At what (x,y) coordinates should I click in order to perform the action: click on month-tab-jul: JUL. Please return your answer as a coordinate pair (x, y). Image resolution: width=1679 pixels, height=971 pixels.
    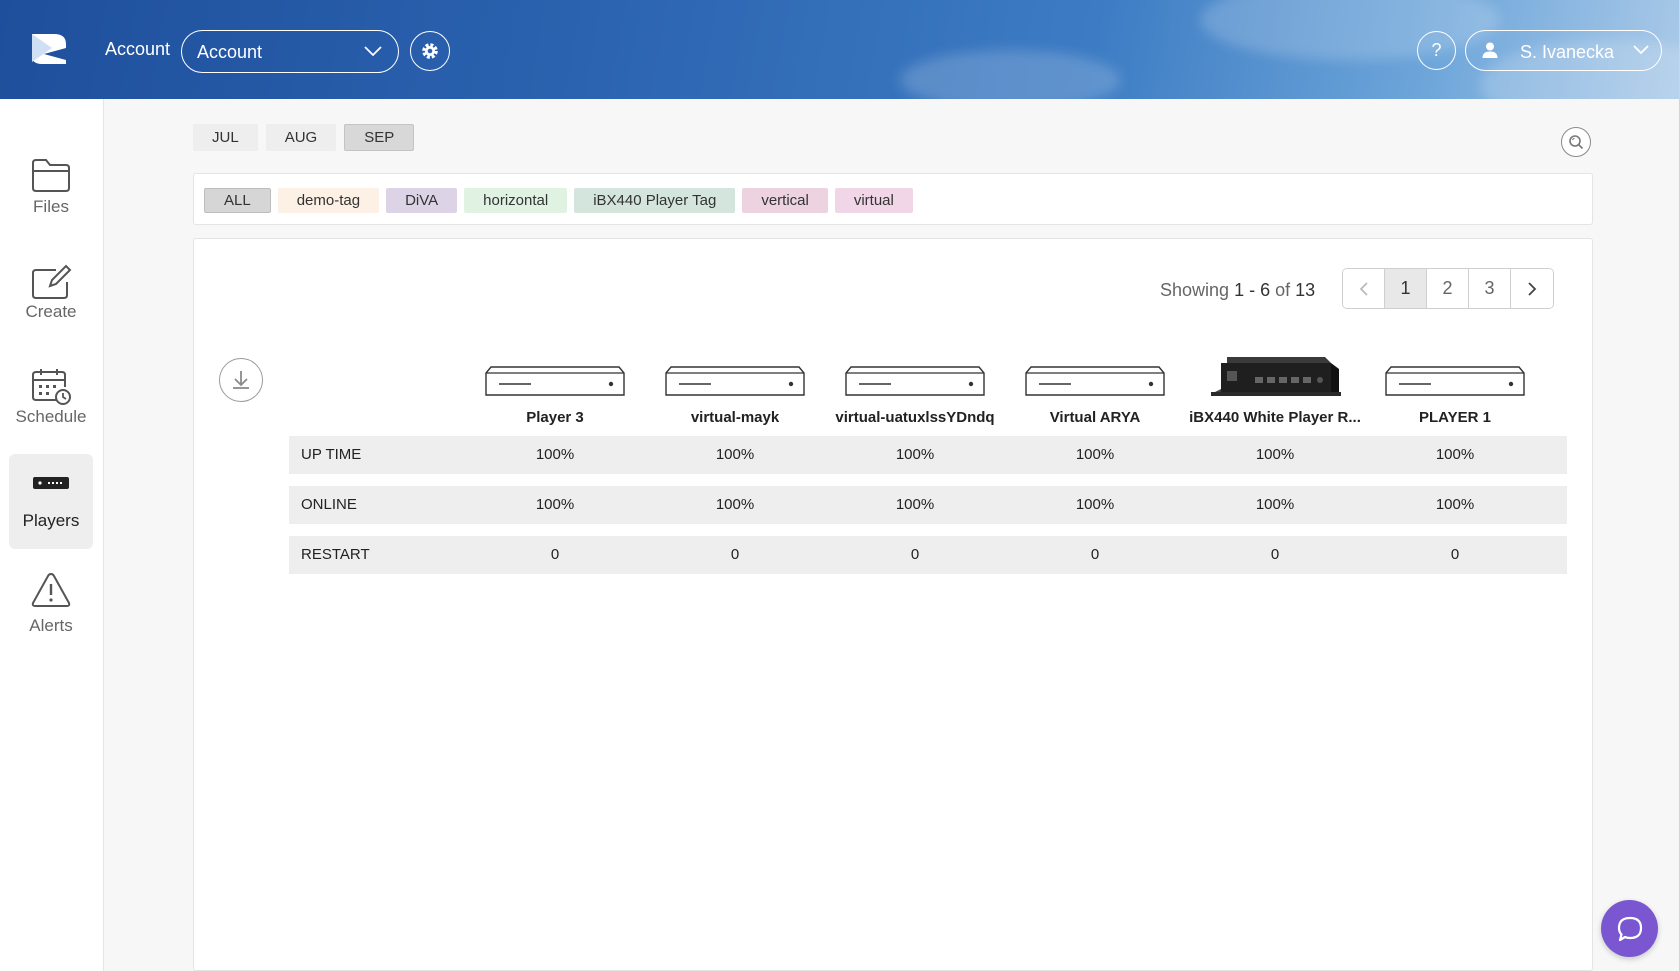
    Looking at the image, I should click on (225, 137).